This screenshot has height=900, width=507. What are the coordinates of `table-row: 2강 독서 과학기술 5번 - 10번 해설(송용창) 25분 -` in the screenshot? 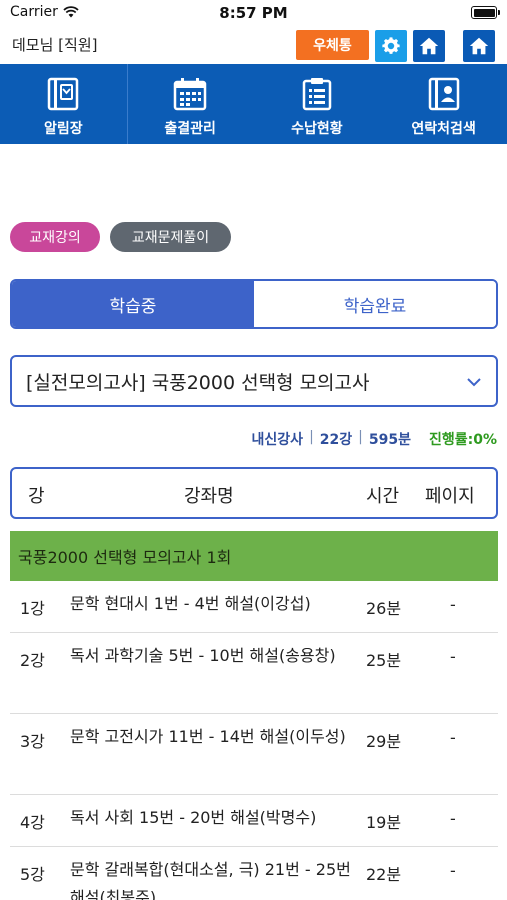 It's located at (254, 673).